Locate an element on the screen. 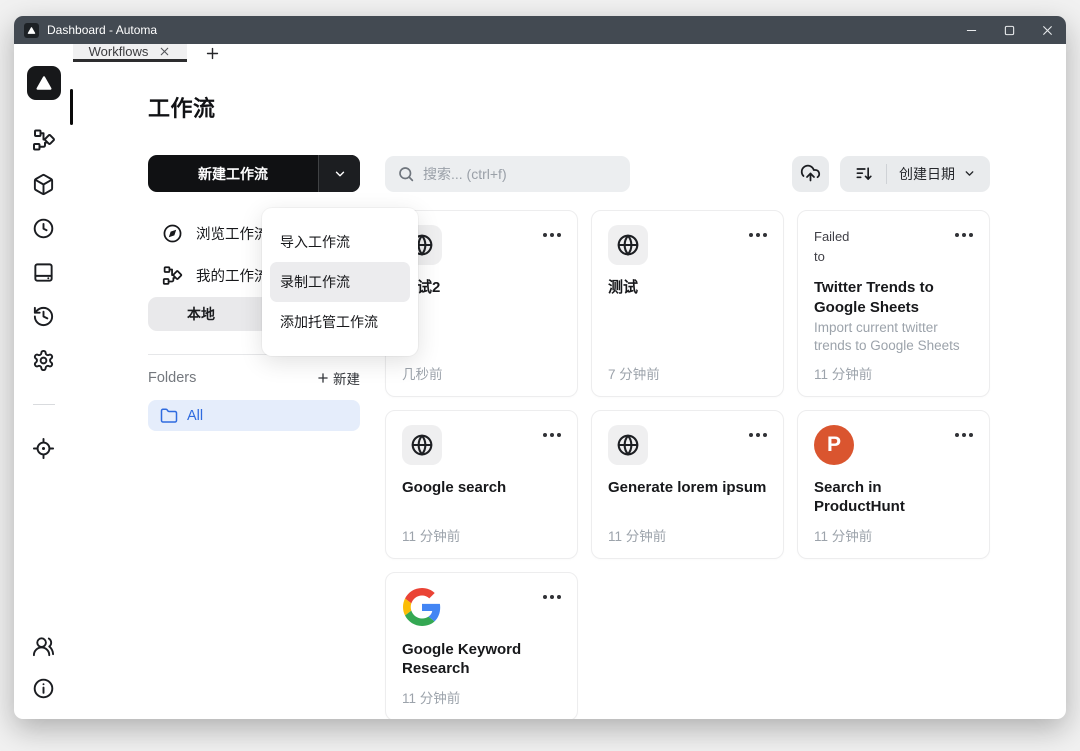  sidebar-item-packages is located at coordinates (44, 184).